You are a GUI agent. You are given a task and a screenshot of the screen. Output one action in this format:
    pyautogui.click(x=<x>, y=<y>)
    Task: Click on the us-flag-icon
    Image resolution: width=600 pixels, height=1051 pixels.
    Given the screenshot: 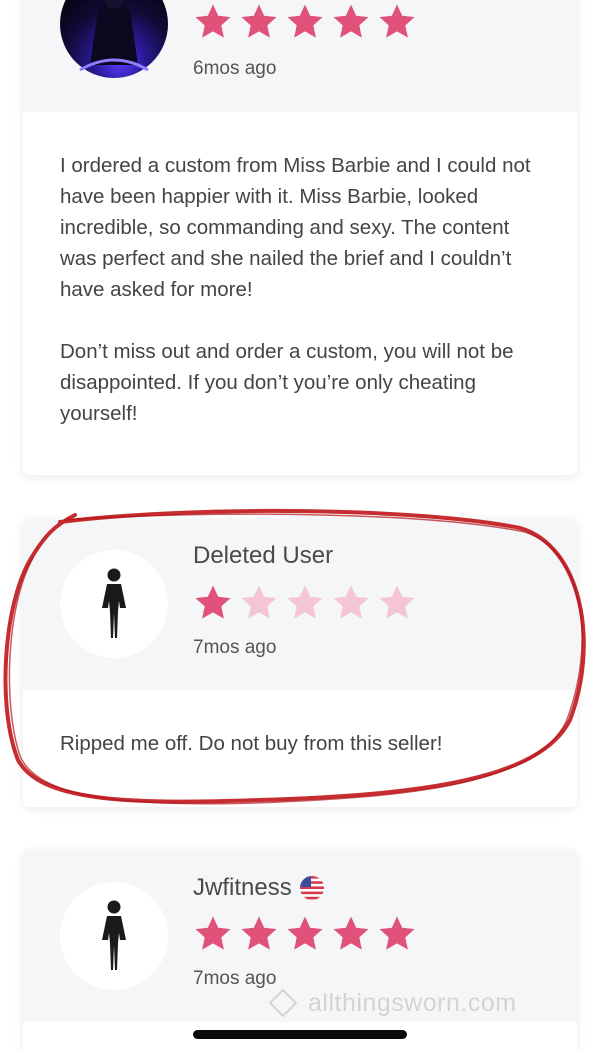 What is the action you would take?
    pyautogui.click(x=311, y=888)
    